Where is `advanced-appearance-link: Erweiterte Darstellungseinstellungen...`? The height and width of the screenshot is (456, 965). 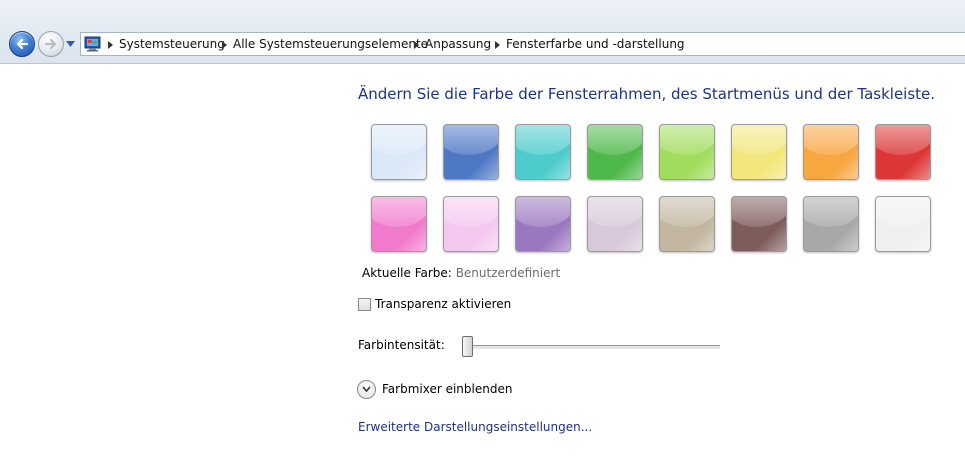 advanced-appearance-link: Erweiterte Darstellungseinstellungen... is located at coordinates (475, 427).